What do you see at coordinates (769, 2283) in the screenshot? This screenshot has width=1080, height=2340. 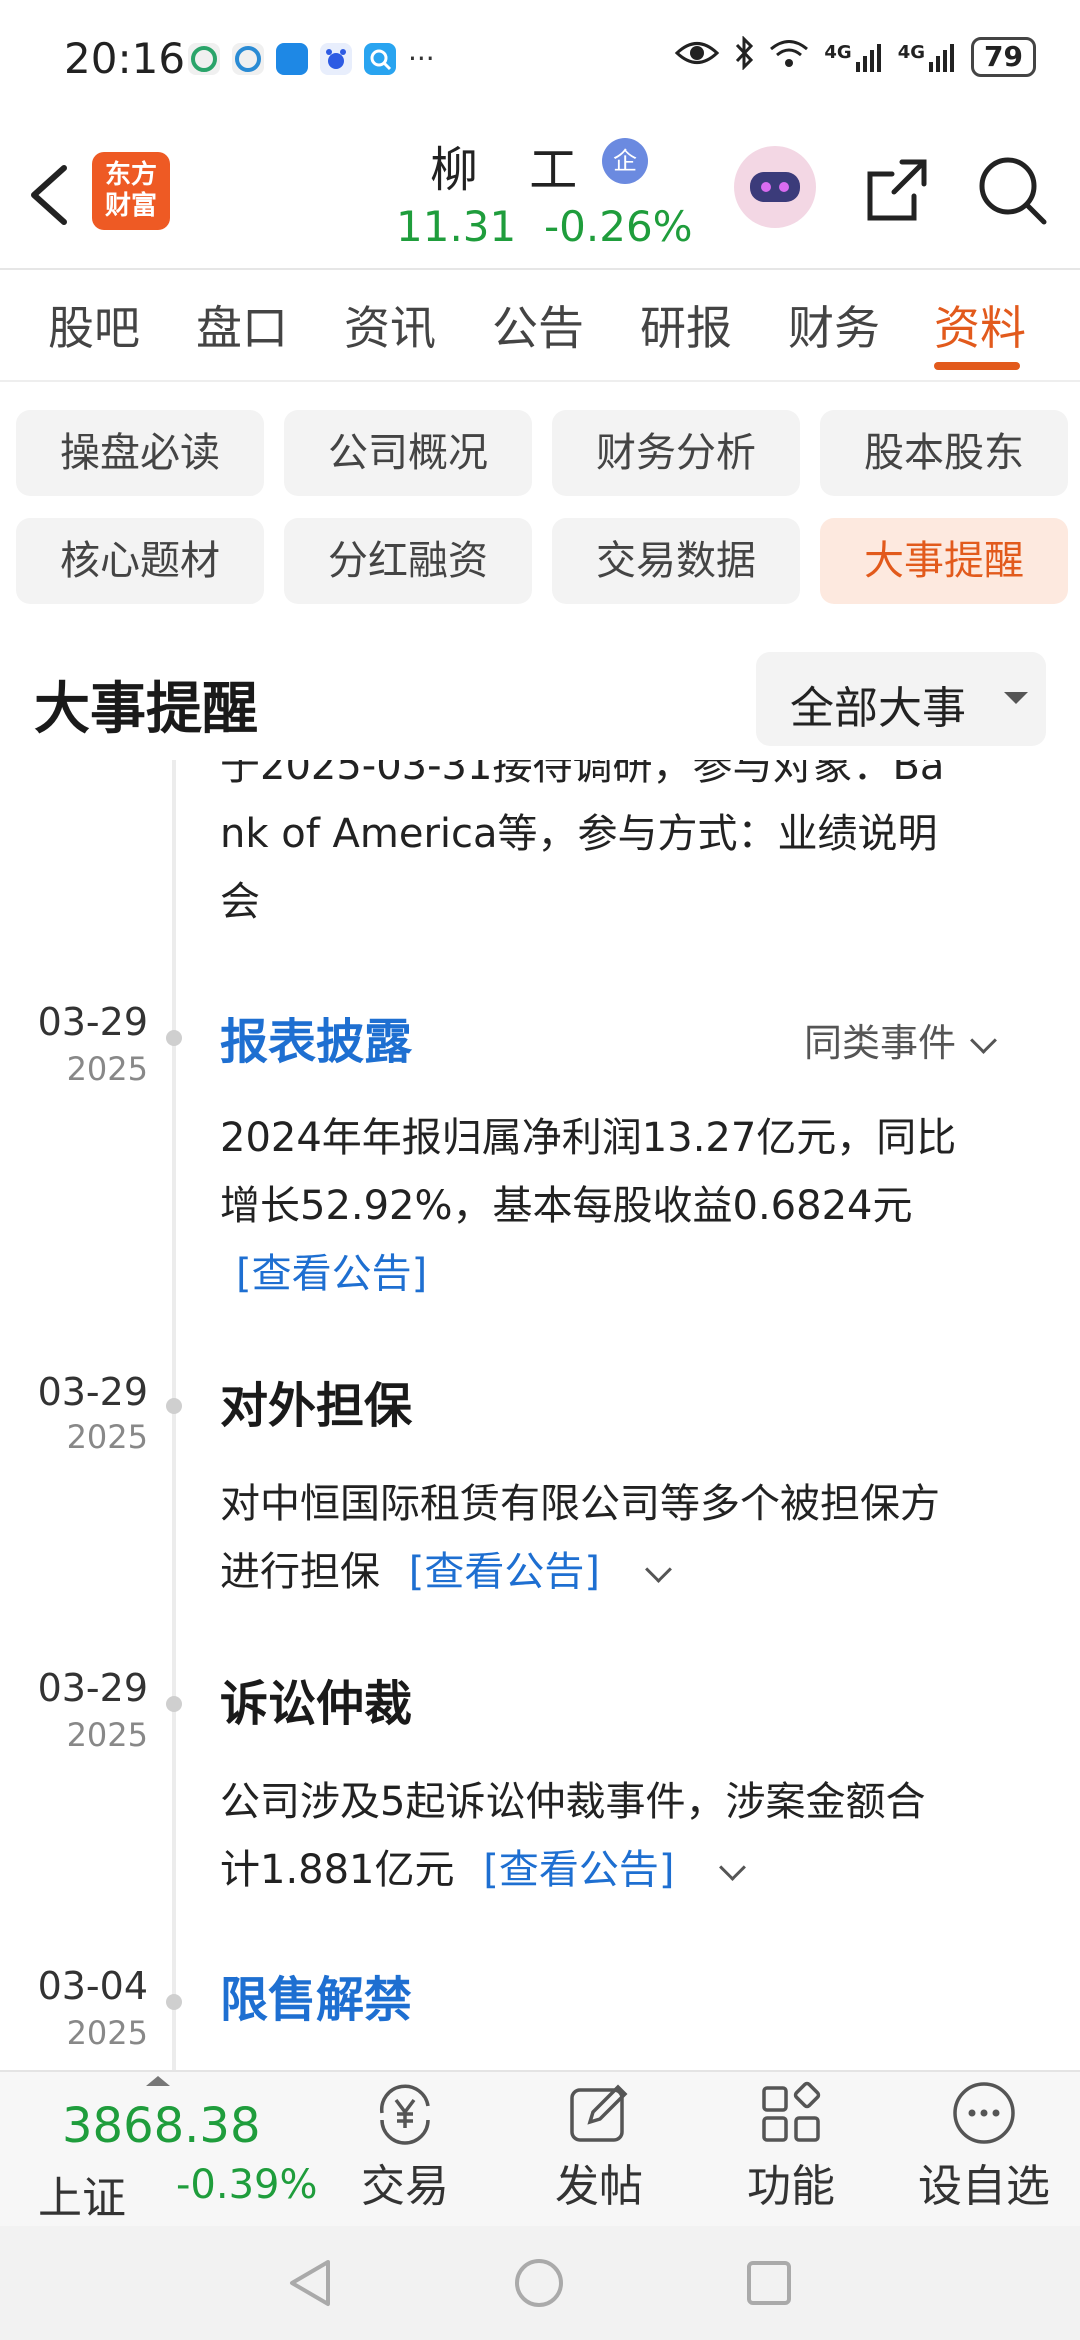 I see `nav-recents-icon` at bounding box center [769, 2283].